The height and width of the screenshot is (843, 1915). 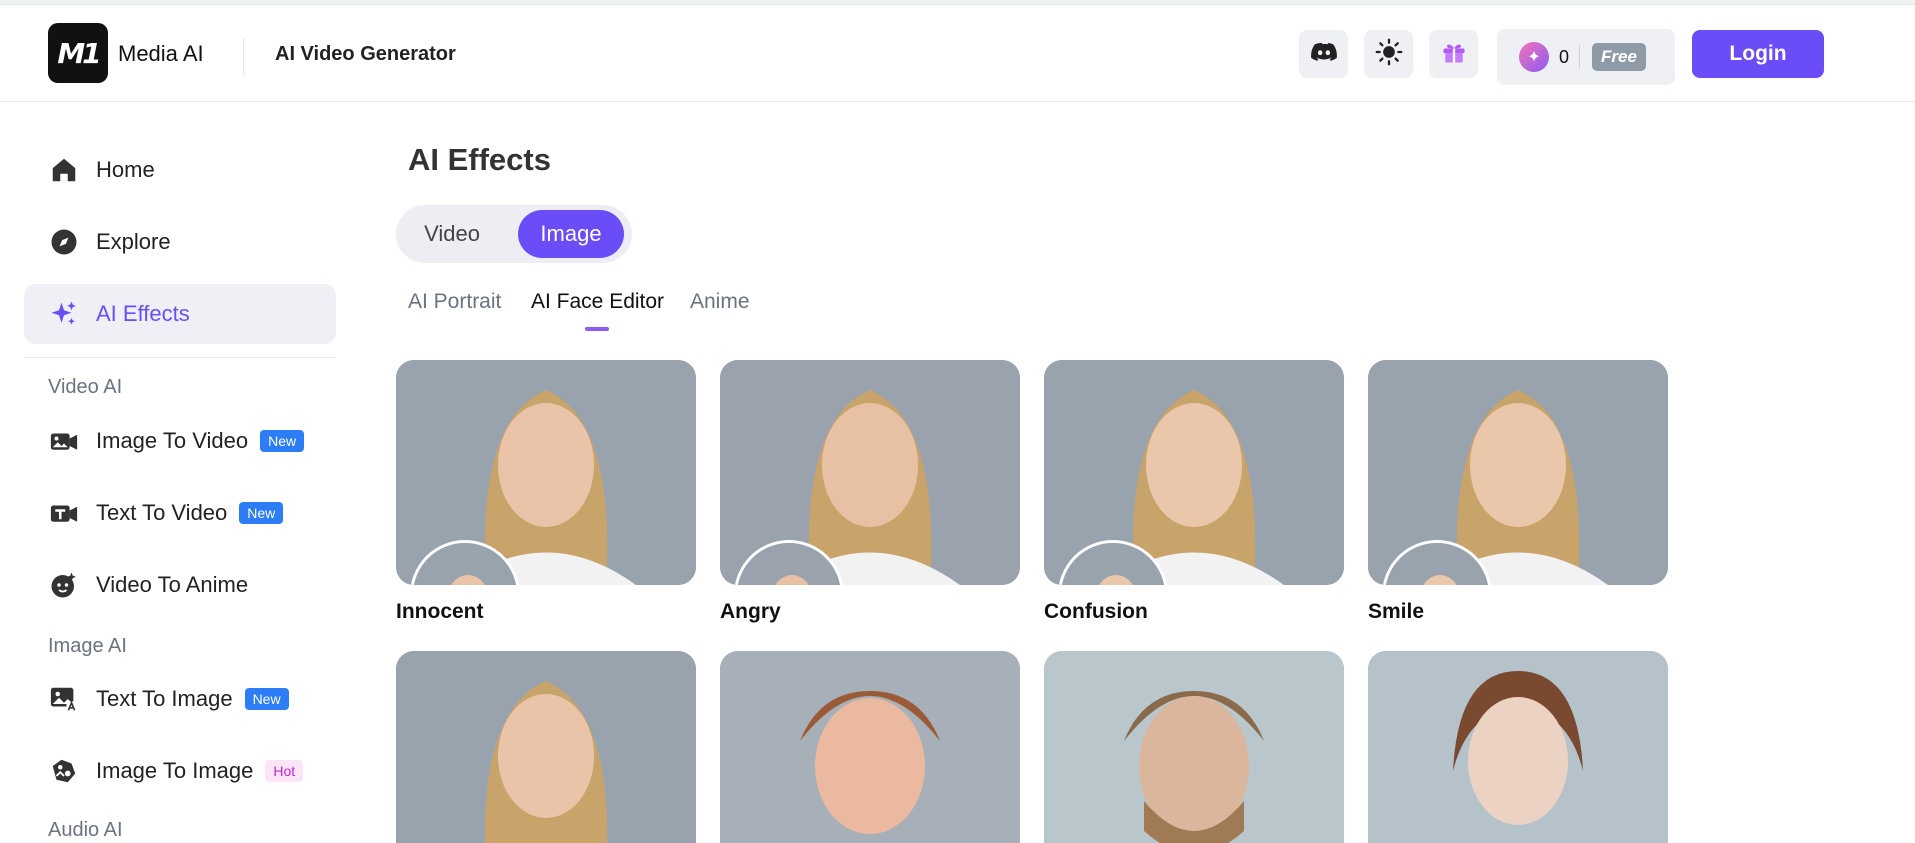 What do you see at coordinates (172, 440) in the screenshot?
I see `sidebar-item-label: Image To Video` at bounding box center [172, 440].